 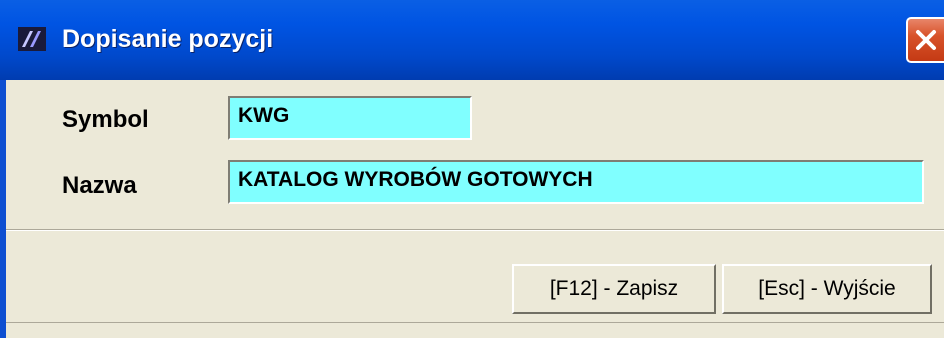 I want to click on close-icon, so click(x=926, y=40).